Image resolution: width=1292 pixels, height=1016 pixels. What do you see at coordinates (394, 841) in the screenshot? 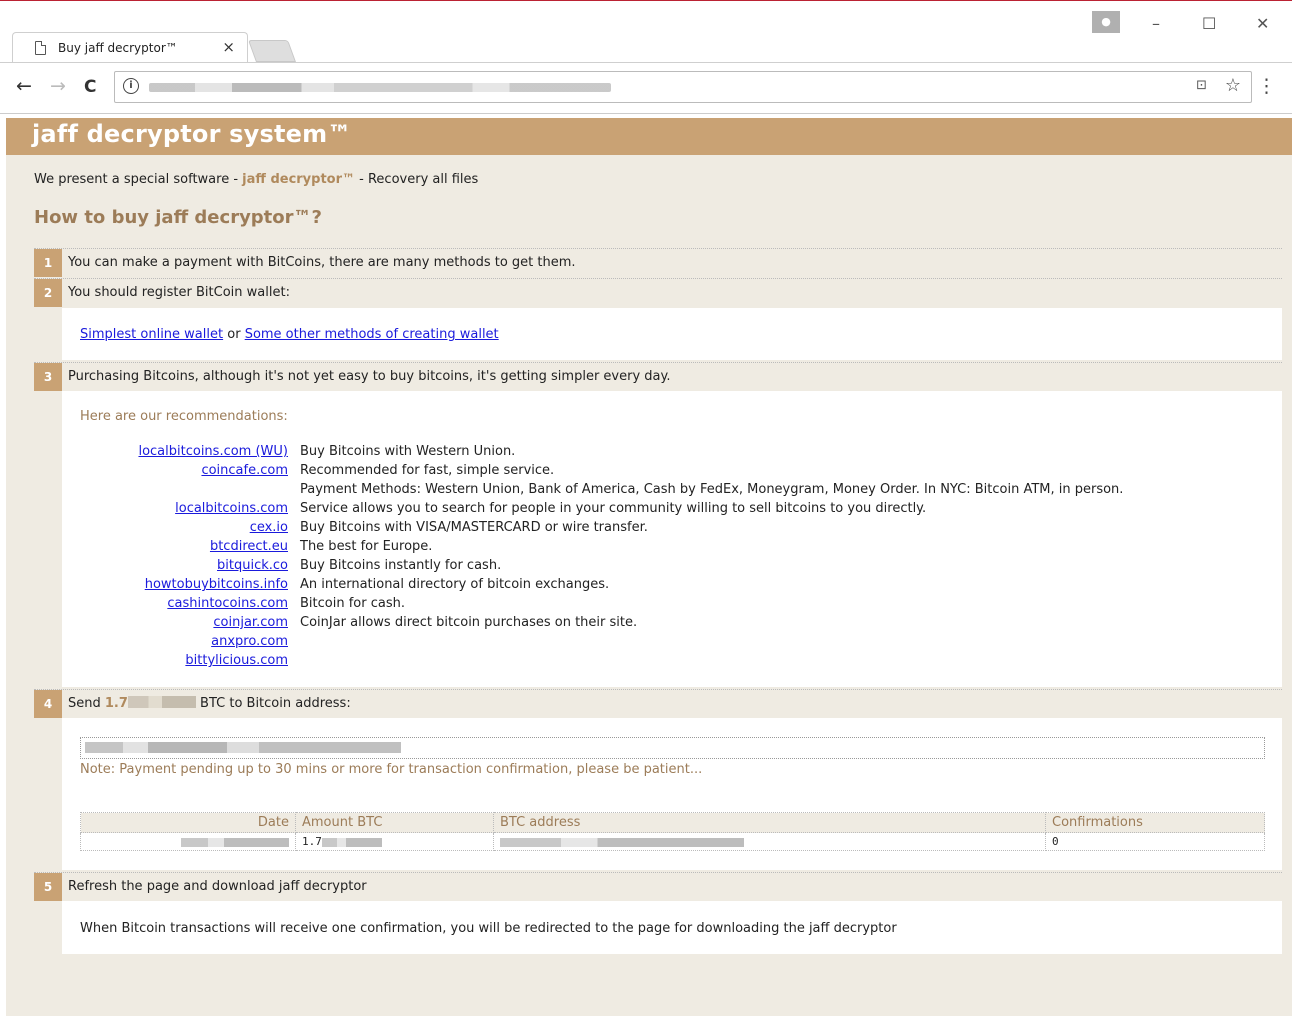
I see `cell-amount: 1.7` at bounding box center [394, 841].